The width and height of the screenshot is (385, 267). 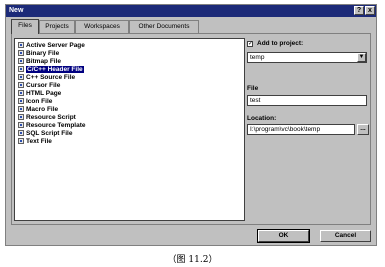 What do you see at coordinates (192, 260) in the screenshot?
I see `figure-caption: （图 11.2）` at bounding box center [192, 260].